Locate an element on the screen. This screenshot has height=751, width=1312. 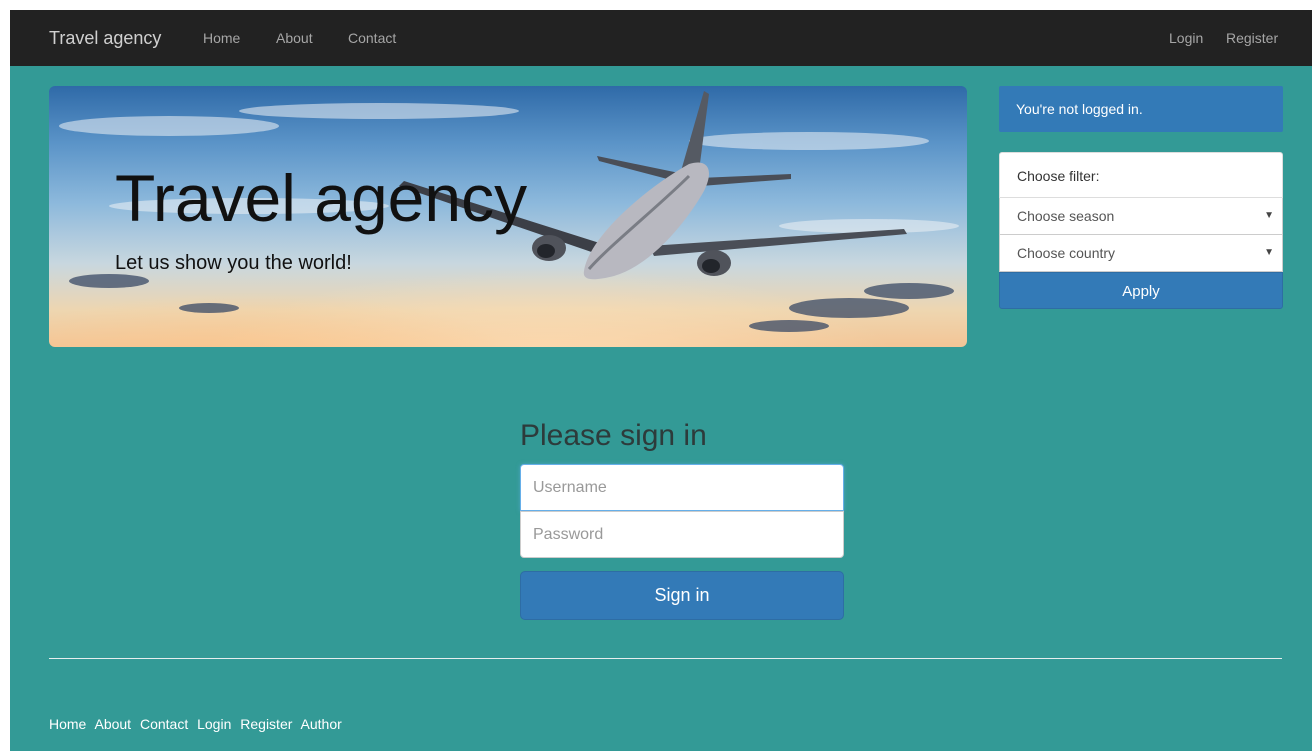
footer-link-login: Login is located at coordinates (214, 724).